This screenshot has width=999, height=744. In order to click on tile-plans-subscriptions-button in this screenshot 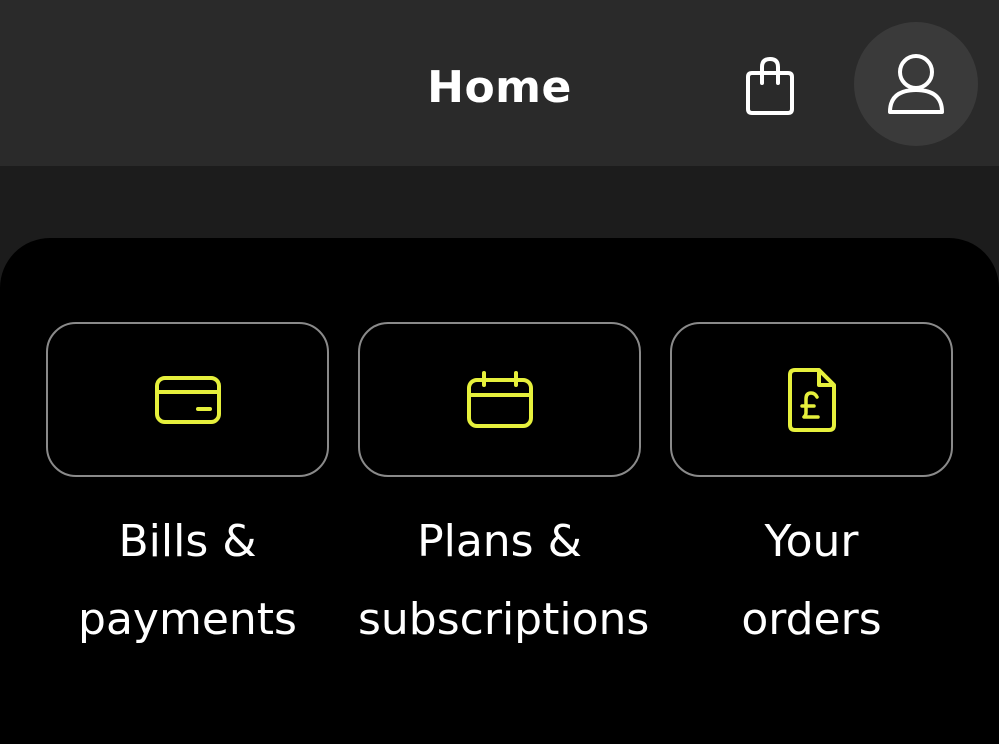, I will do `click(499, 399)`.